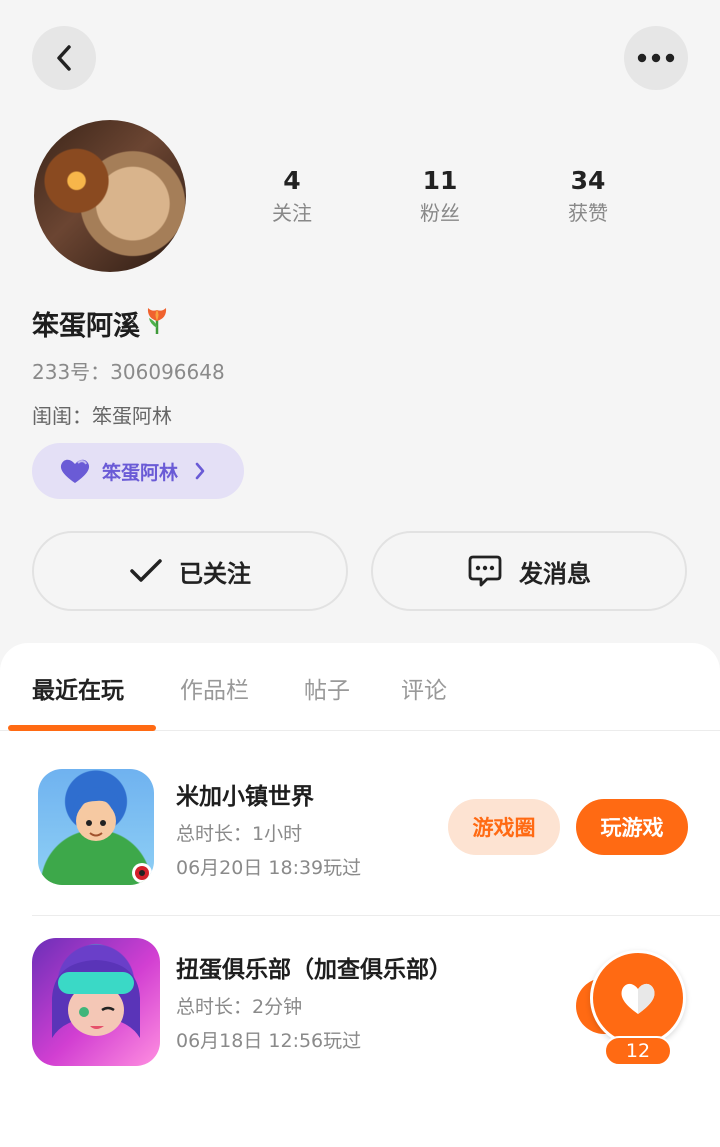 Image resolution: width=720 pixels, height=1147 pixels. I want to click on game-last-played: 06月20日 18:39玩过, so click(269, 868).